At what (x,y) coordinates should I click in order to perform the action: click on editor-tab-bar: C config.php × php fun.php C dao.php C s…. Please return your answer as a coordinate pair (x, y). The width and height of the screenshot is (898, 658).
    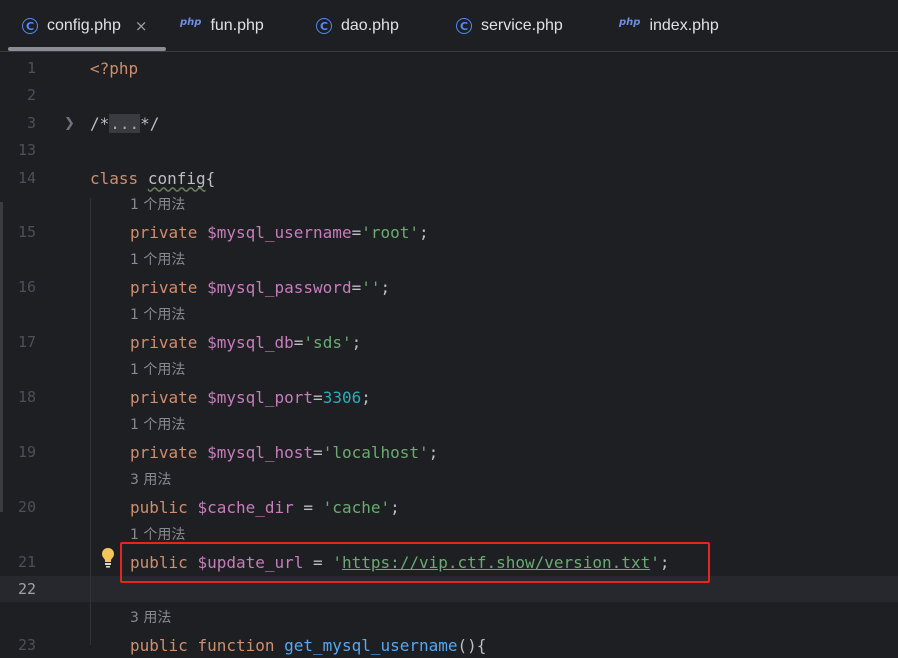
    Looking at the image, I should click on (449, 26).